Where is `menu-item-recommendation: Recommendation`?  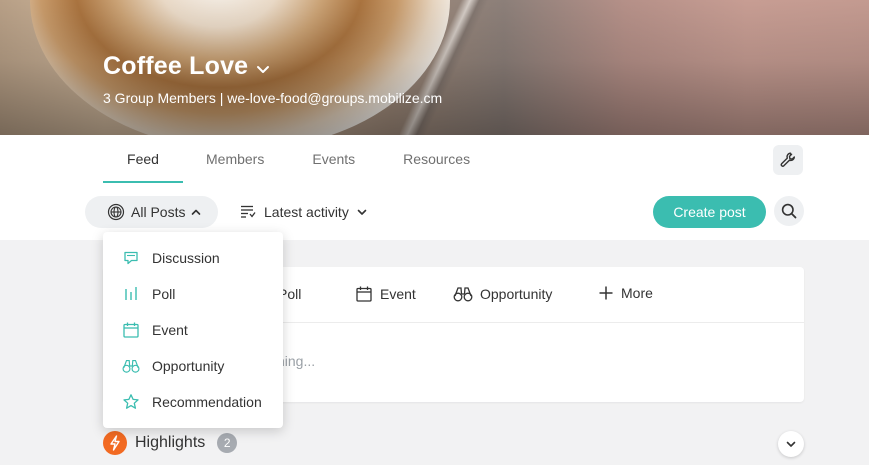
menu-item-recommendation: Recommendation is located at coordinates (193, 402).